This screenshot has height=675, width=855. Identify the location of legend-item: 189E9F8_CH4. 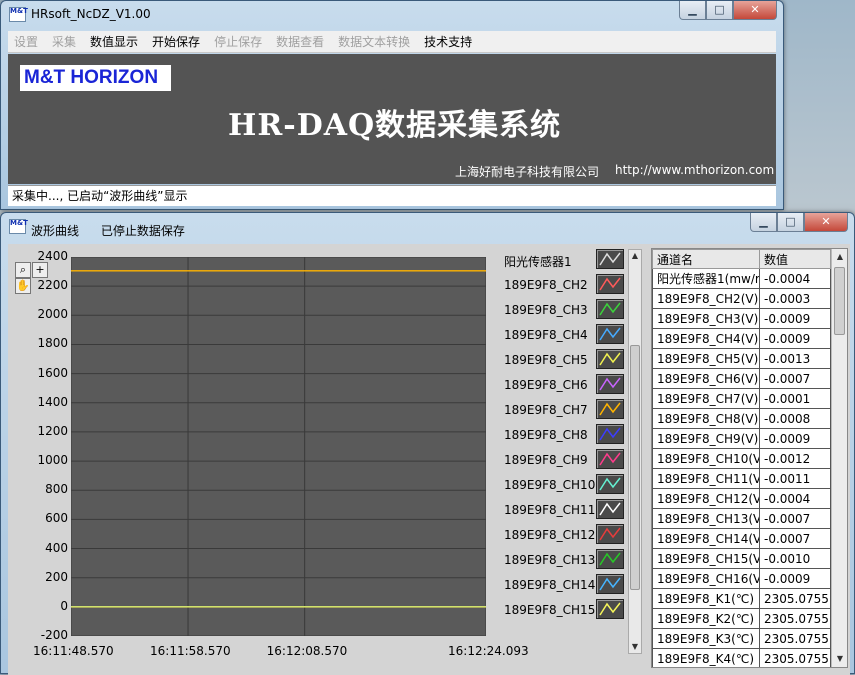
(563, 336).